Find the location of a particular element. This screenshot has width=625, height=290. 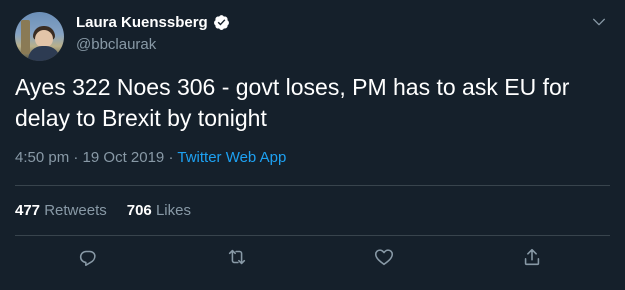

divider-bottom is located at coordinates (312, 235).